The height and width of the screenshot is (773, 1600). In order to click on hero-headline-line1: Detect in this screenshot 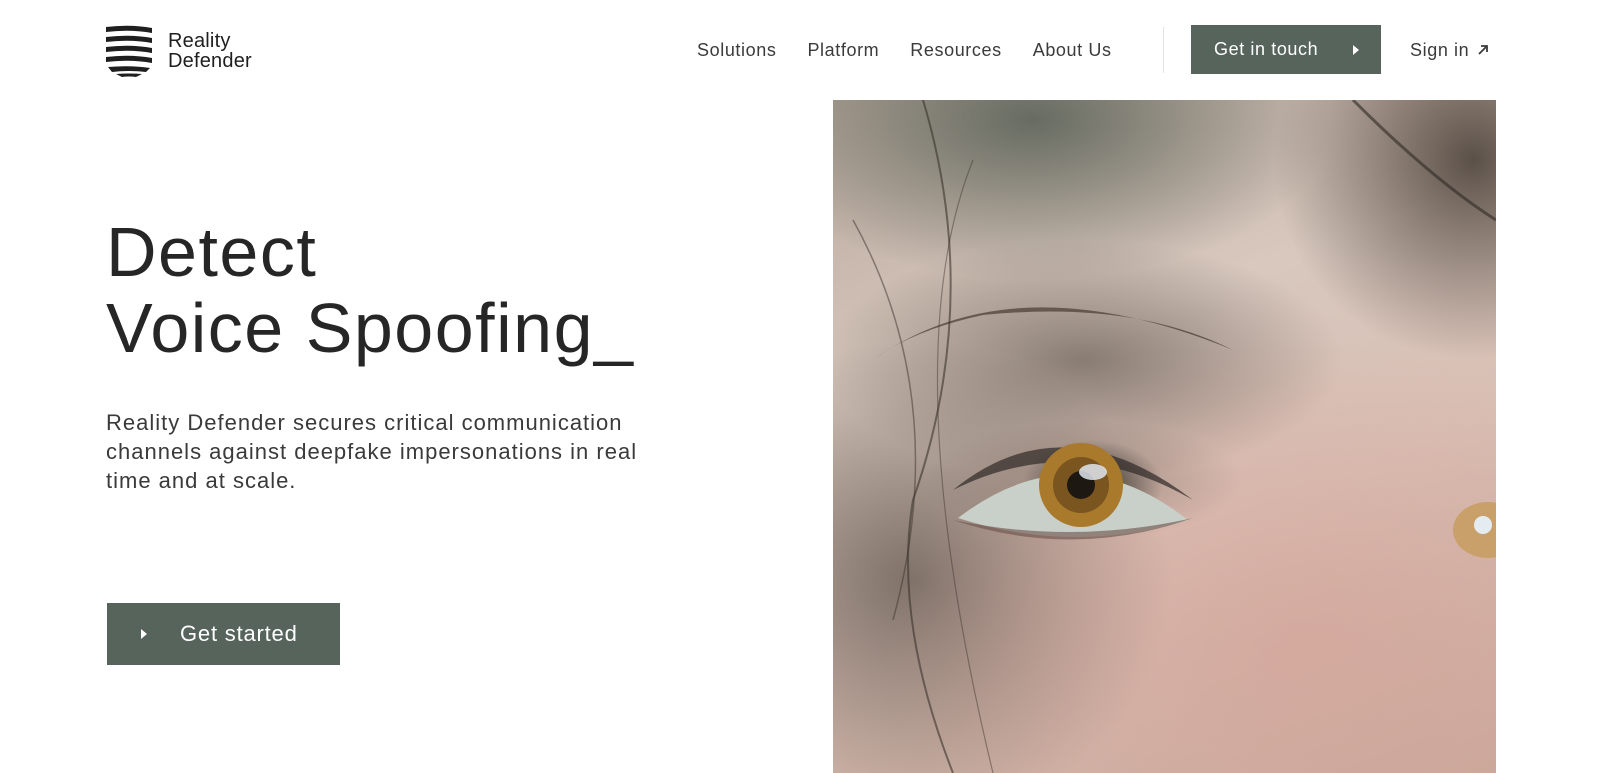, I will do `click(212, 252)`.